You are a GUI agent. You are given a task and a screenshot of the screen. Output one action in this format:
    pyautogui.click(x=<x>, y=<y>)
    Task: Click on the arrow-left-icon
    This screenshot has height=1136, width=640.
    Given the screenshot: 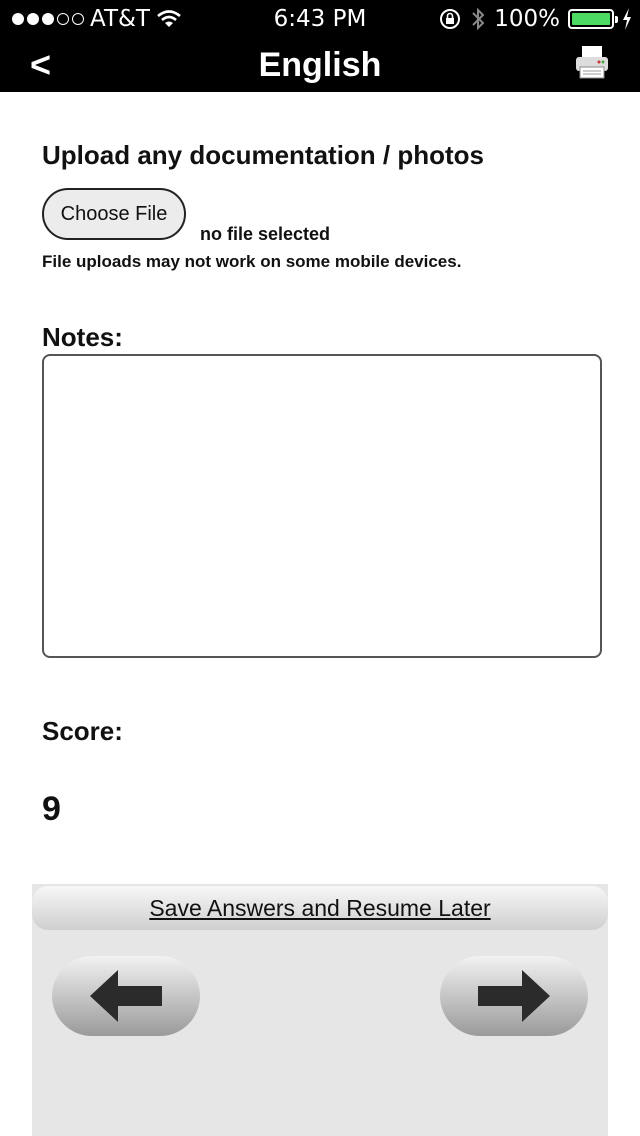 What is the action you would take?
    pyautogui.click(x=126, y=996)
    